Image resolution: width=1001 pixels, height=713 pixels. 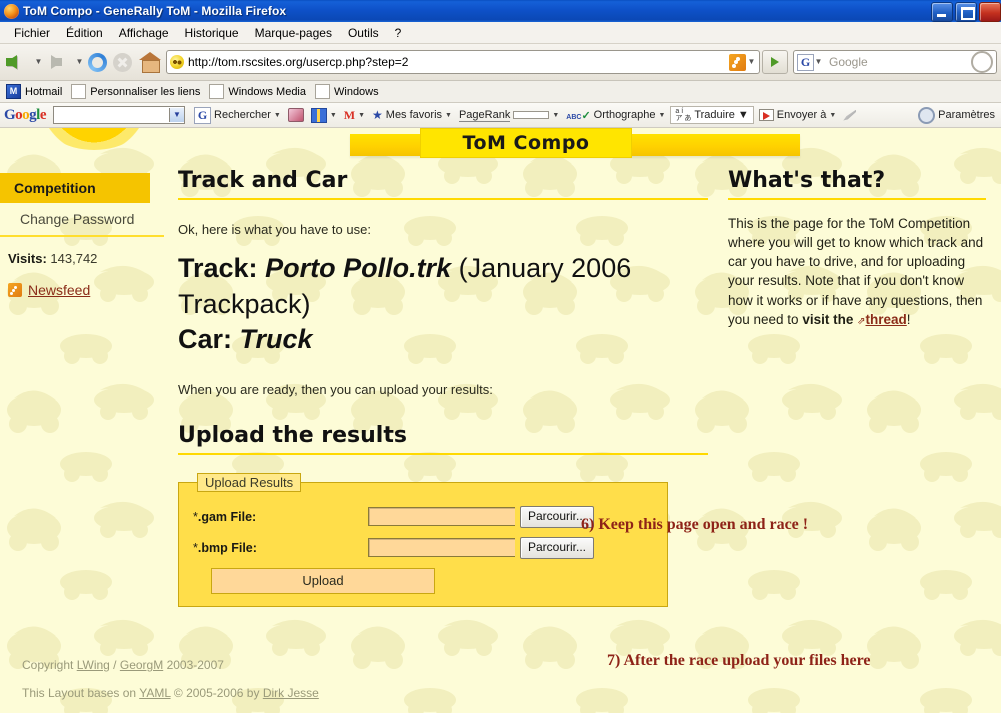 I want to click on upload-submit-button: Upload, so click(x=323, y=580).